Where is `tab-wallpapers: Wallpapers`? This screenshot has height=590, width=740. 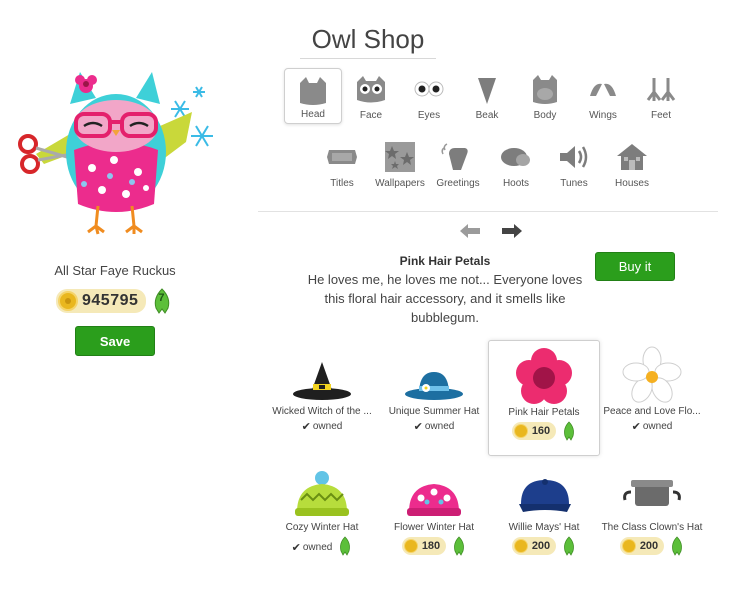 tab-wallpapers: Wallpapers is located at coordinates (400, 164).